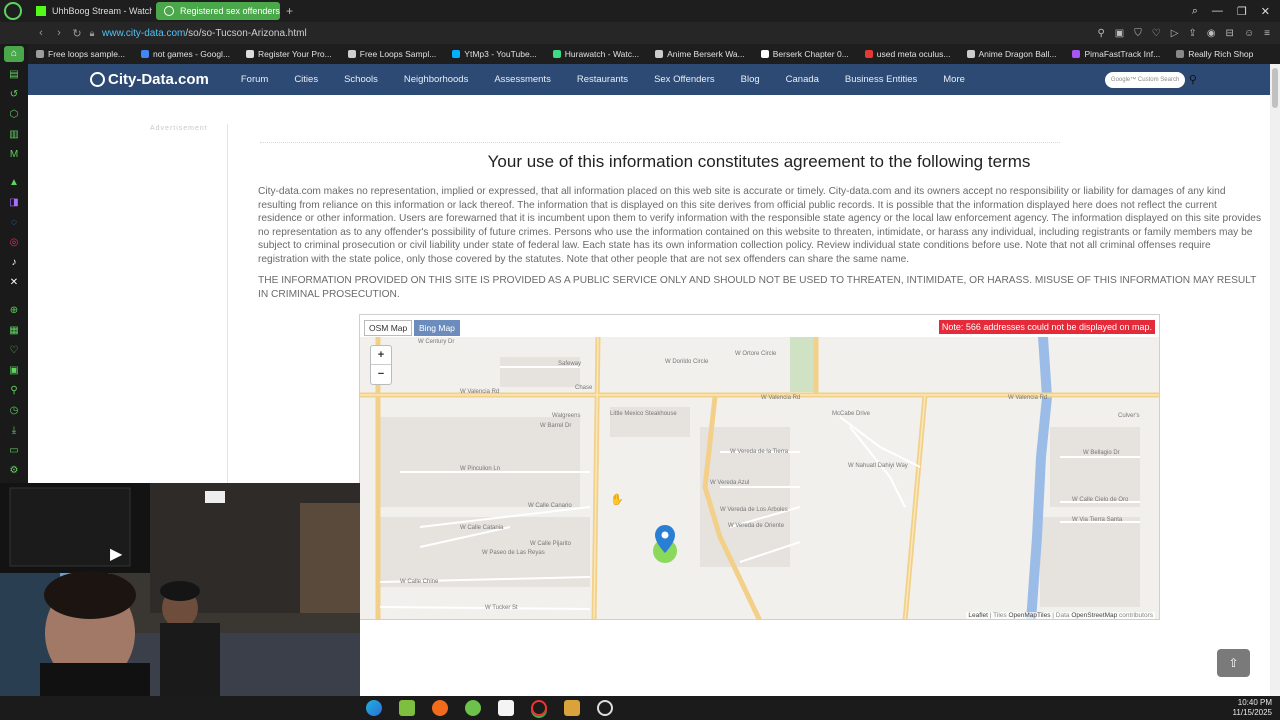  I want to click on attrib-data: | Data, so click(1061, 615).